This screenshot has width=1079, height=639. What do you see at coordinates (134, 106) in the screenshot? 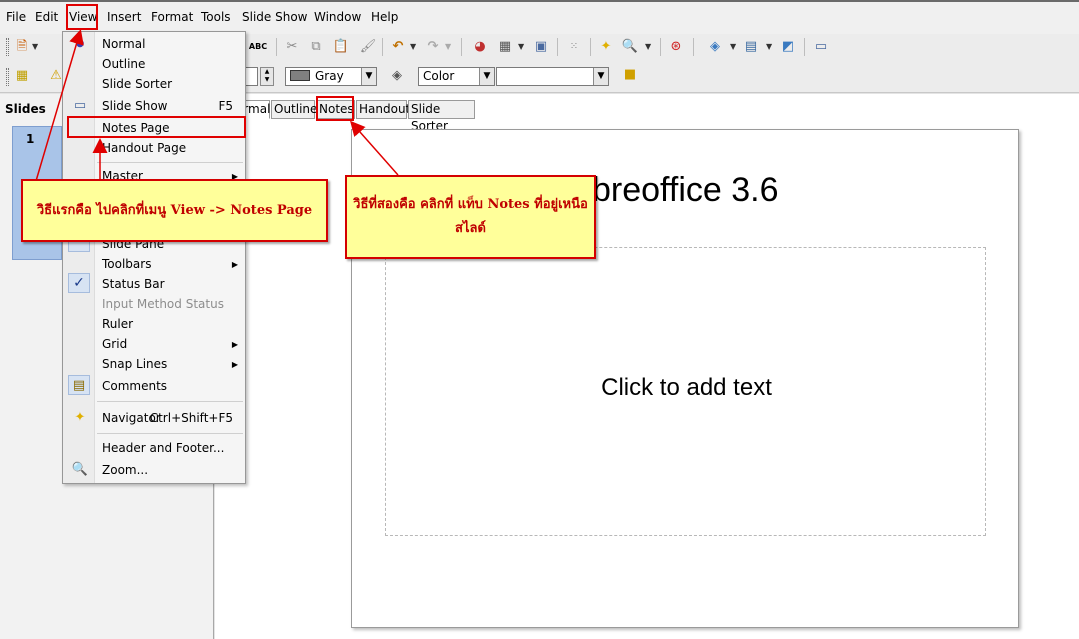
I see `menu-item-slide-show: Slide Show` at bounding box center [134, 106].